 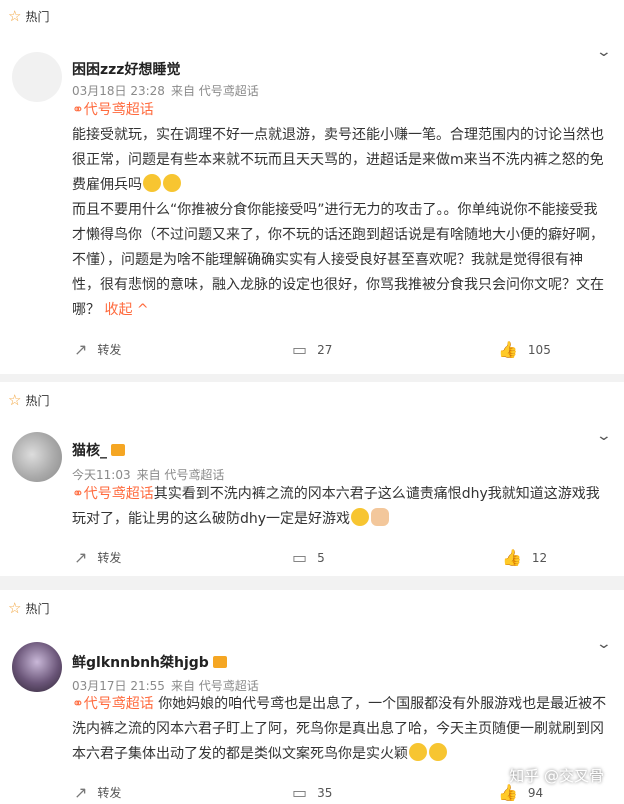 I want to click on post-date: 03月17日 21:55, so click(x=118, y=686).